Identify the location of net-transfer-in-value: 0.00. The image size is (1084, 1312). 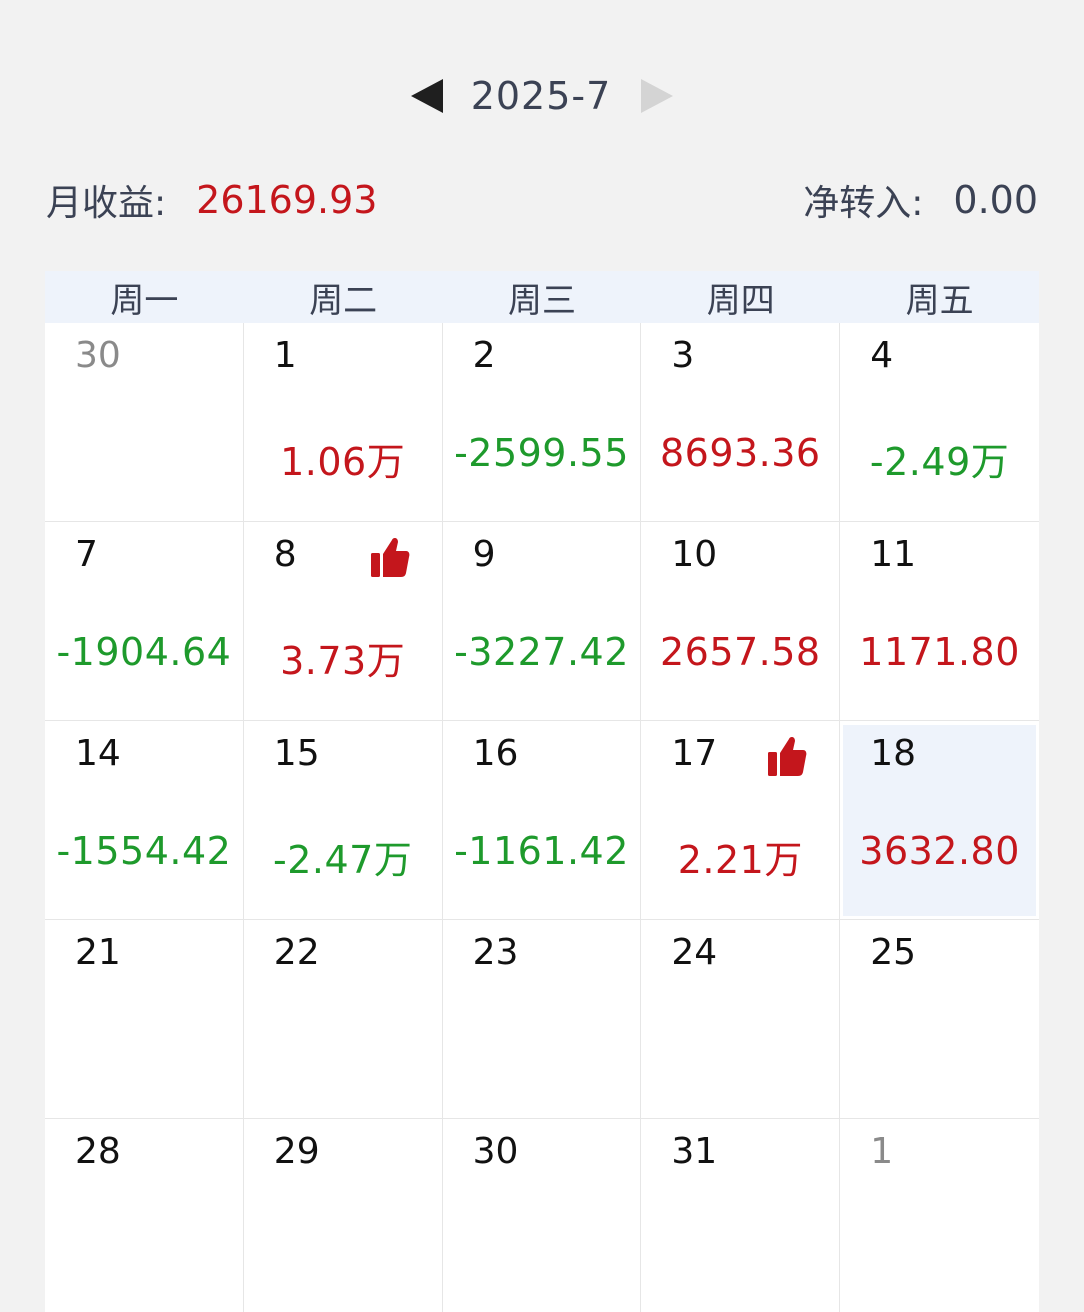
(995, 200).